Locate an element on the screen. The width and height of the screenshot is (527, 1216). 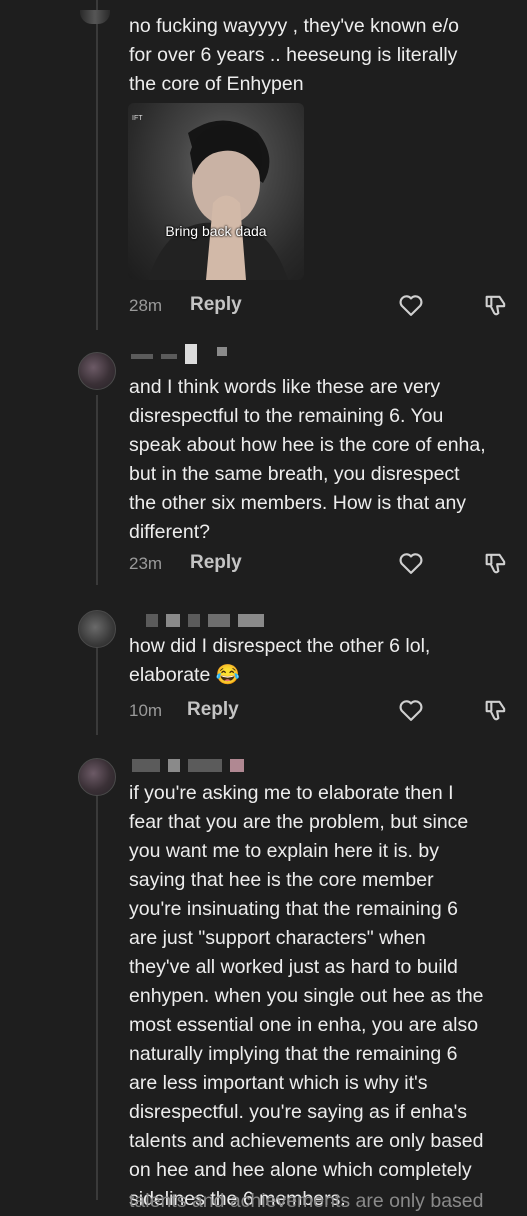
timestamp: 23m is located at coordinates (146, 563).